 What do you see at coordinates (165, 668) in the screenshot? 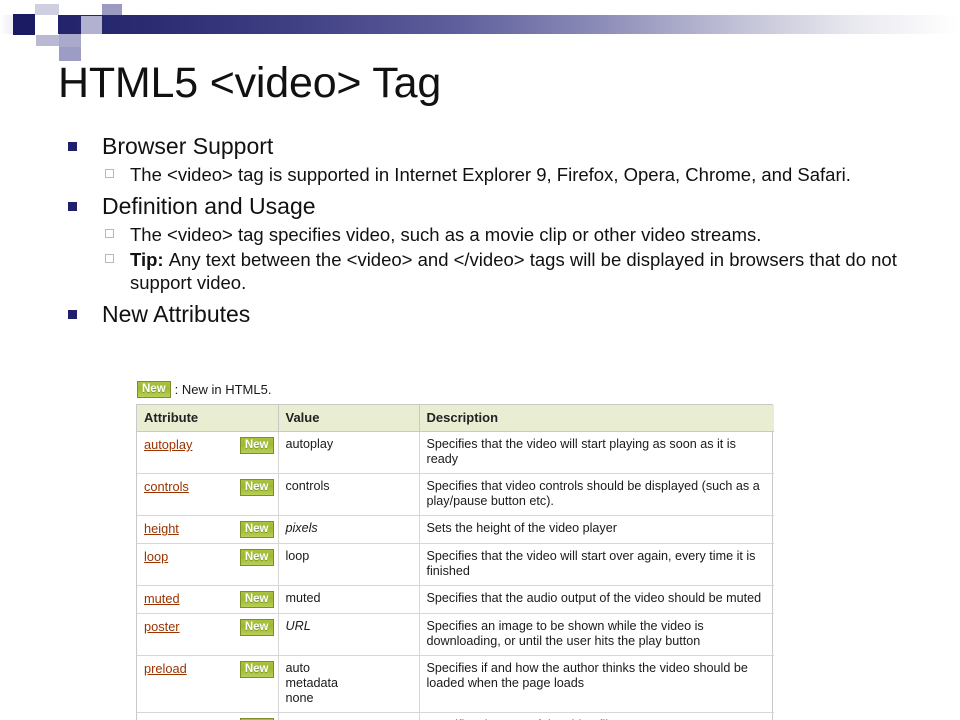
I see `attribute-link-preload: preload` at bounding box center [165, 668].